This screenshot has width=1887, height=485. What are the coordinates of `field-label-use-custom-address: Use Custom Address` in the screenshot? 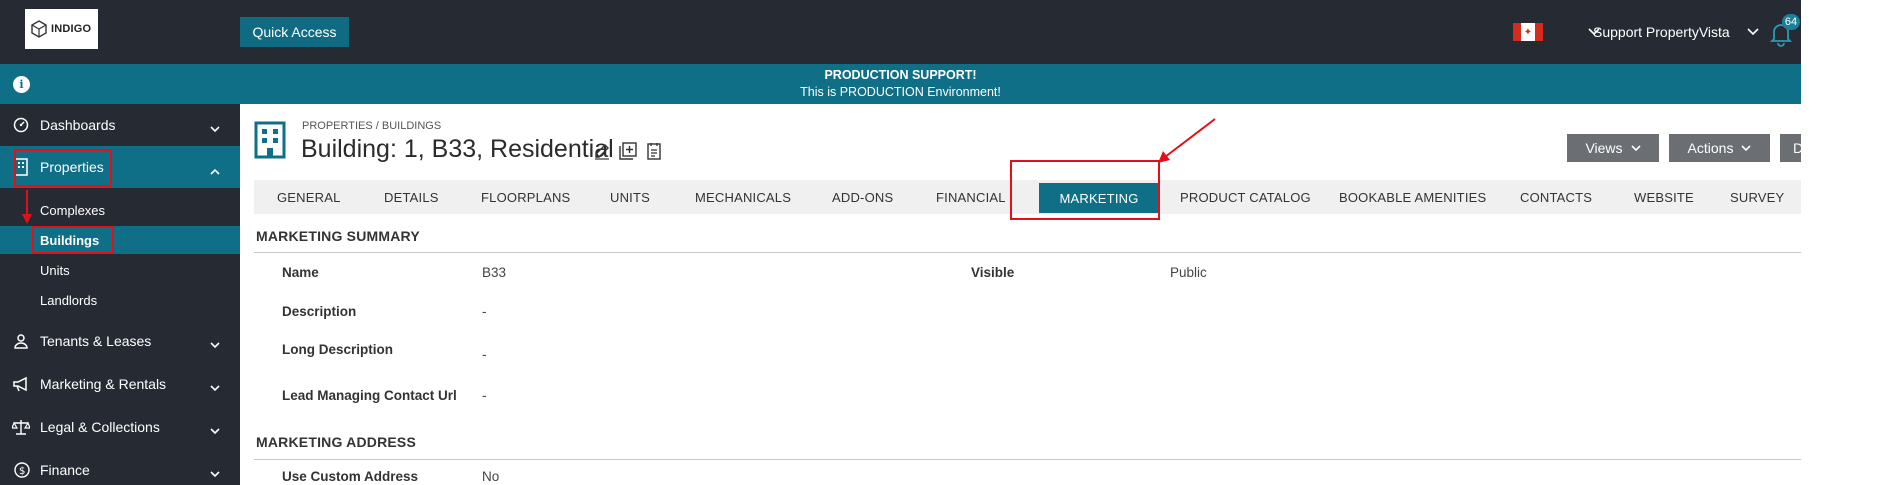 It's located at (350, 476).